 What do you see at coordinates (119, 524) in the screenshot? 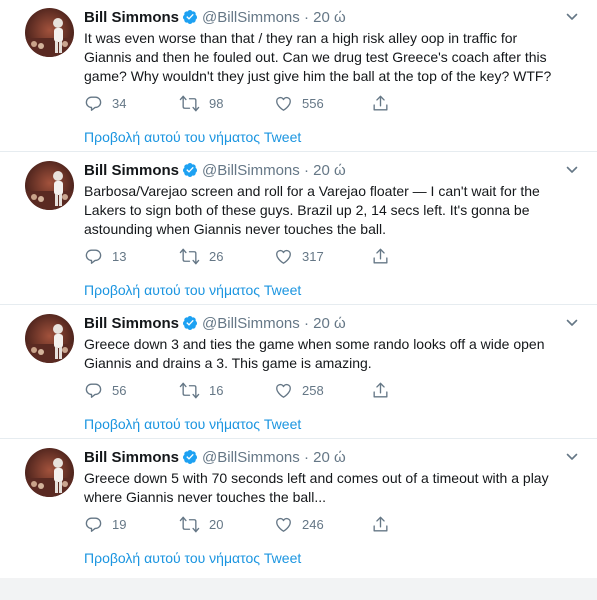
I see `reply-count: 19` at bounding box center [119, 524].